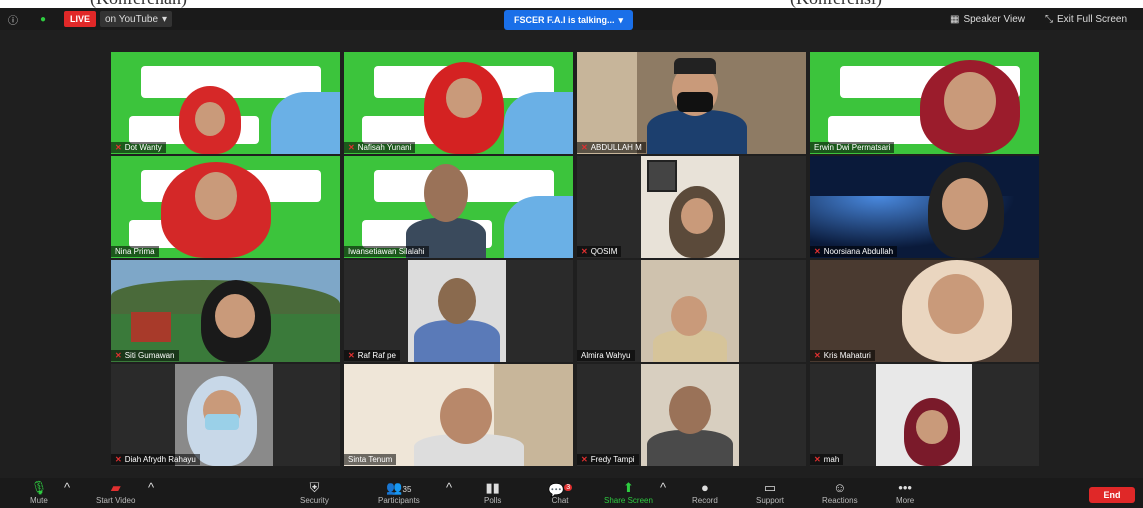  I want to click on participant-name: Almira Wahyu, so click(606, 355).